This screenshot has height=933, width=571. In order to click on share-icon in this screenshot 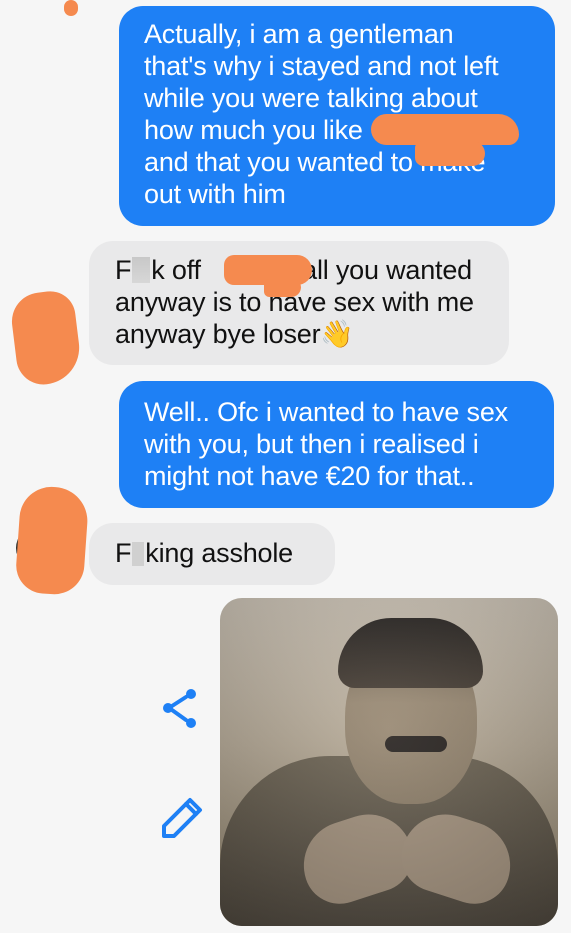, I will do `click(183, 711)`.